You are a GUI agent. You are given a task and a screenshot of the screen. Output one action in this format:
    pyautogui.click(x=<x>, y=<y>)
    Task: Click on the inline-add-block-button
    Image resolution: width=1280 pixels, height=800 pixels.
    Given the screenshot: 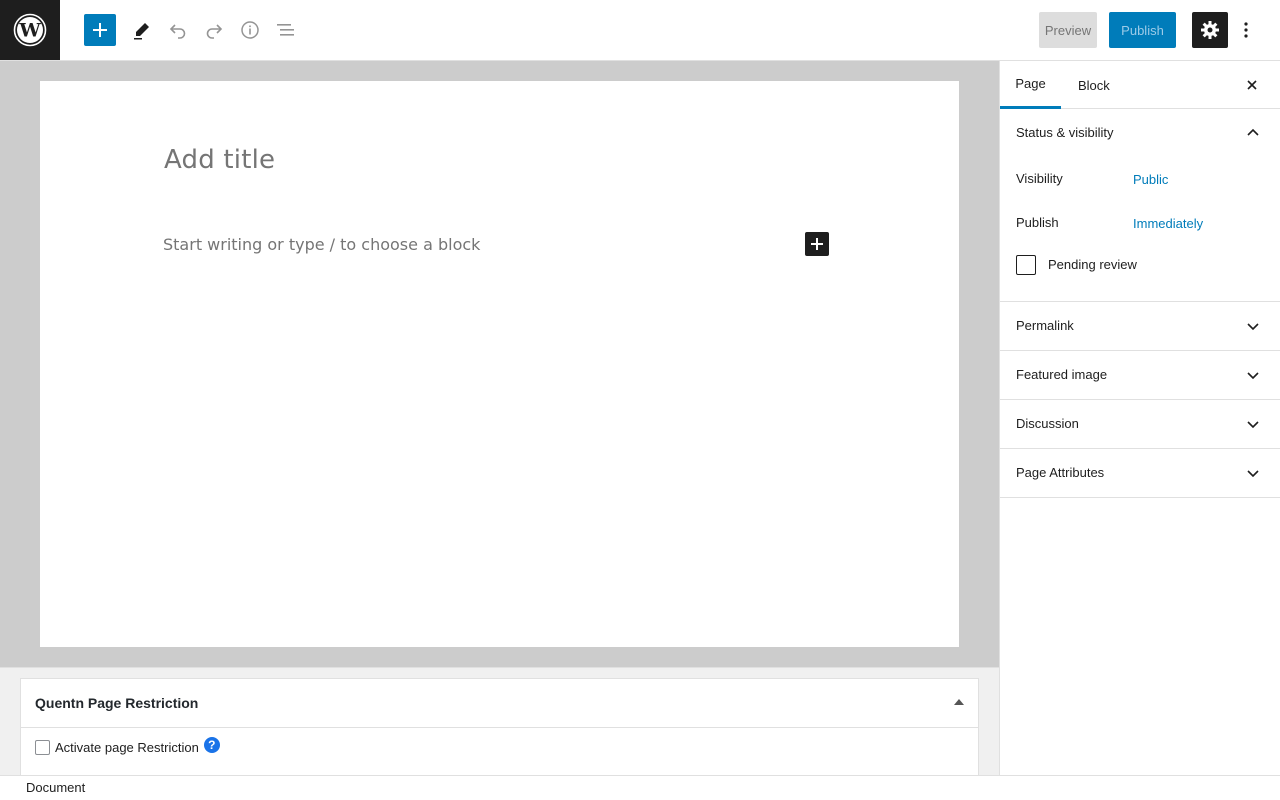 What is the action you would take?
    pyautogui.click(x=817, y=244)
    